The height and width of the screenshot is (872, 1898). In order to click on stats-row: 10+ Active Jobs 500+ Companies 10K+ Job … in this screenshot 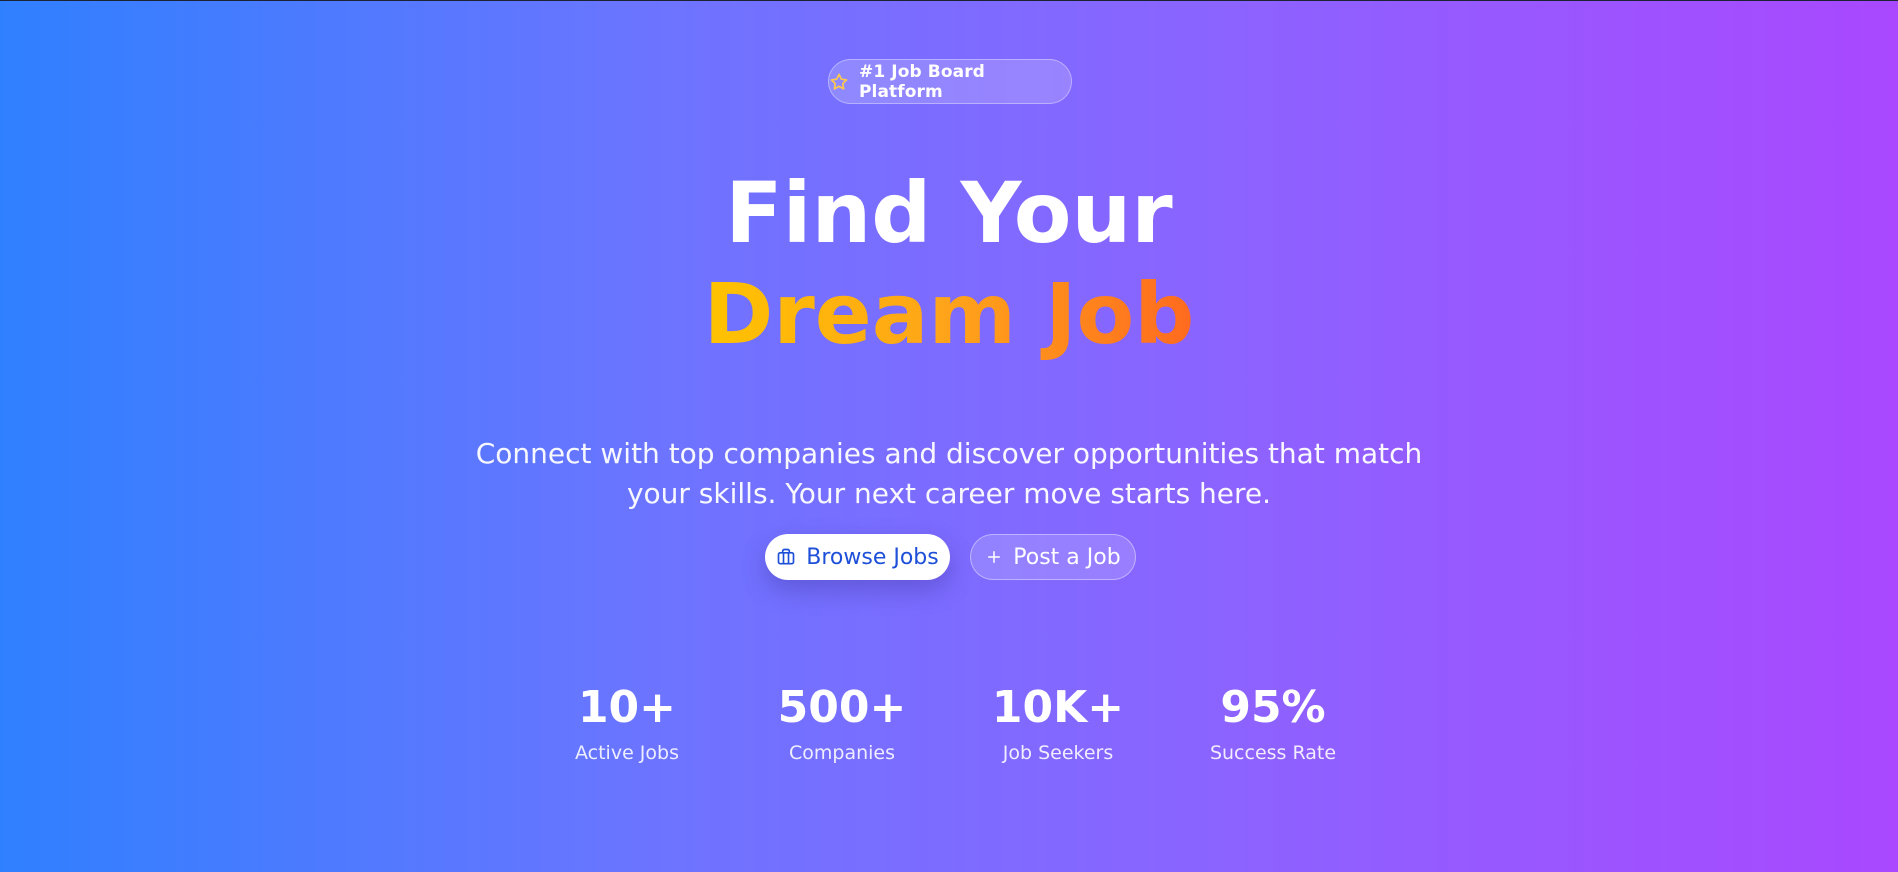, I will do `click(949, 730)`.